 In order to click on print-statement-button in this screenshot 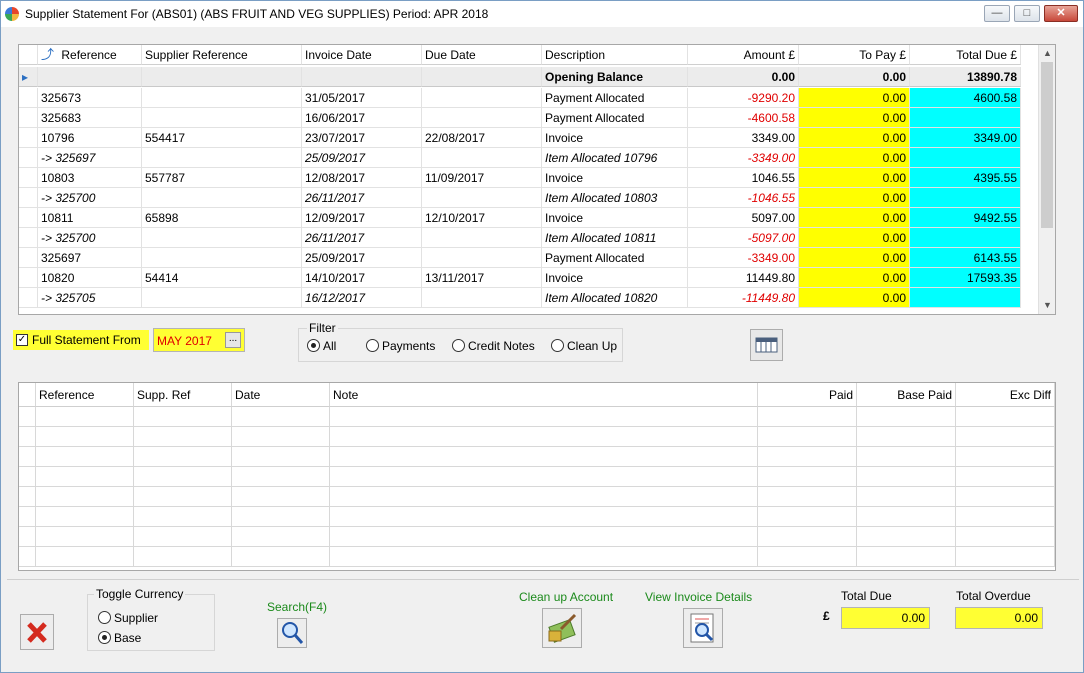, I will do `click(766, 345)`.